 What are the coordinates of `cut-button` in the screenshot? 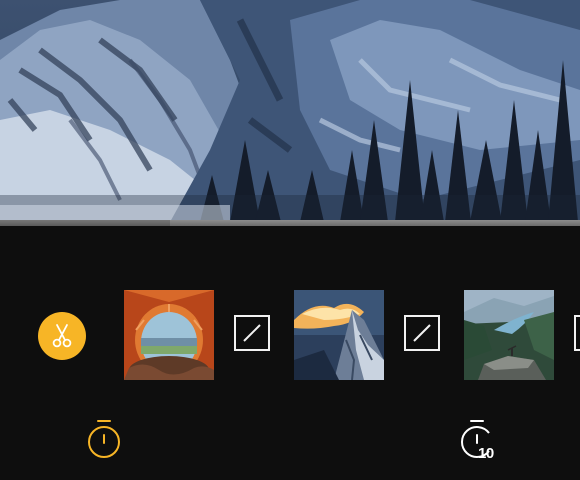 It's located at (62, 336).